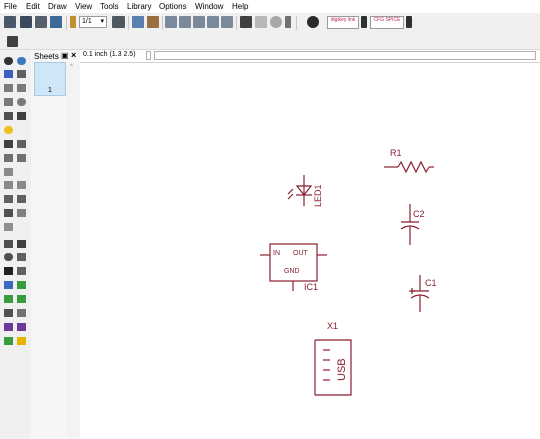  Describe the element at coordinates (8, 327) in the screenshot. I see `frame-icon` at that location.